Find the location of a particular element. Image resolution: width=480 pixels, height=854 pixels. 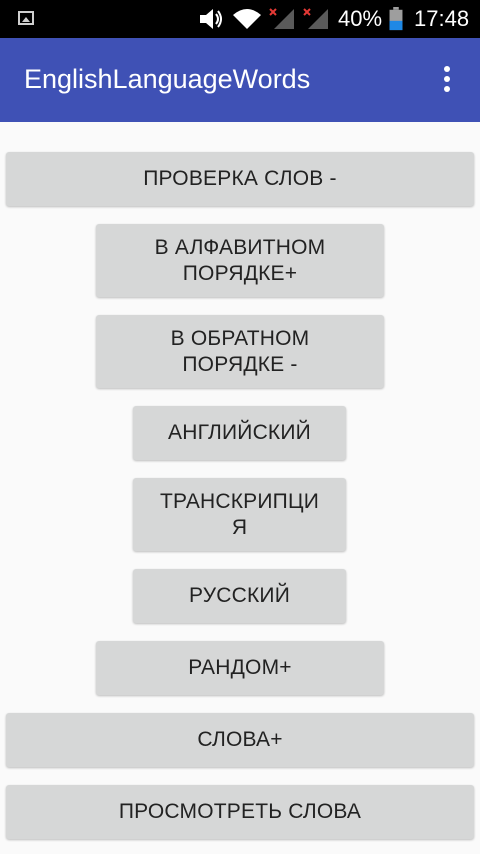

status-bar: 40% 17:48 is located at coordinates (240, 19).